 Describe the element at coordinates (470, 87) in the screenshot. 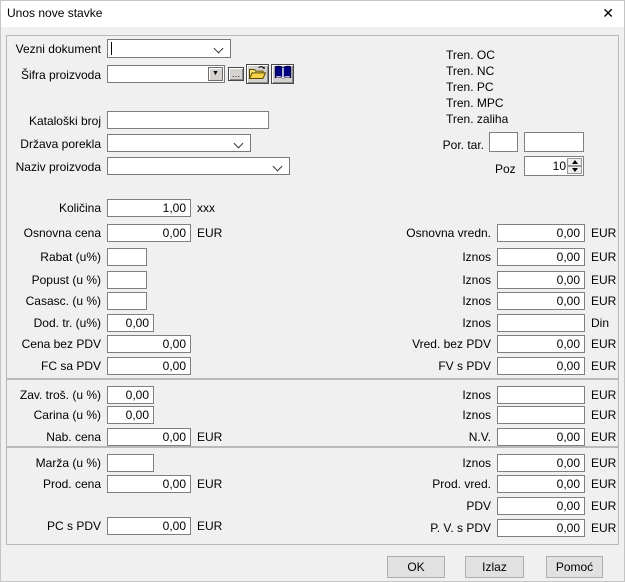

I see `tren-pc-label: Tren. PC` at that location.